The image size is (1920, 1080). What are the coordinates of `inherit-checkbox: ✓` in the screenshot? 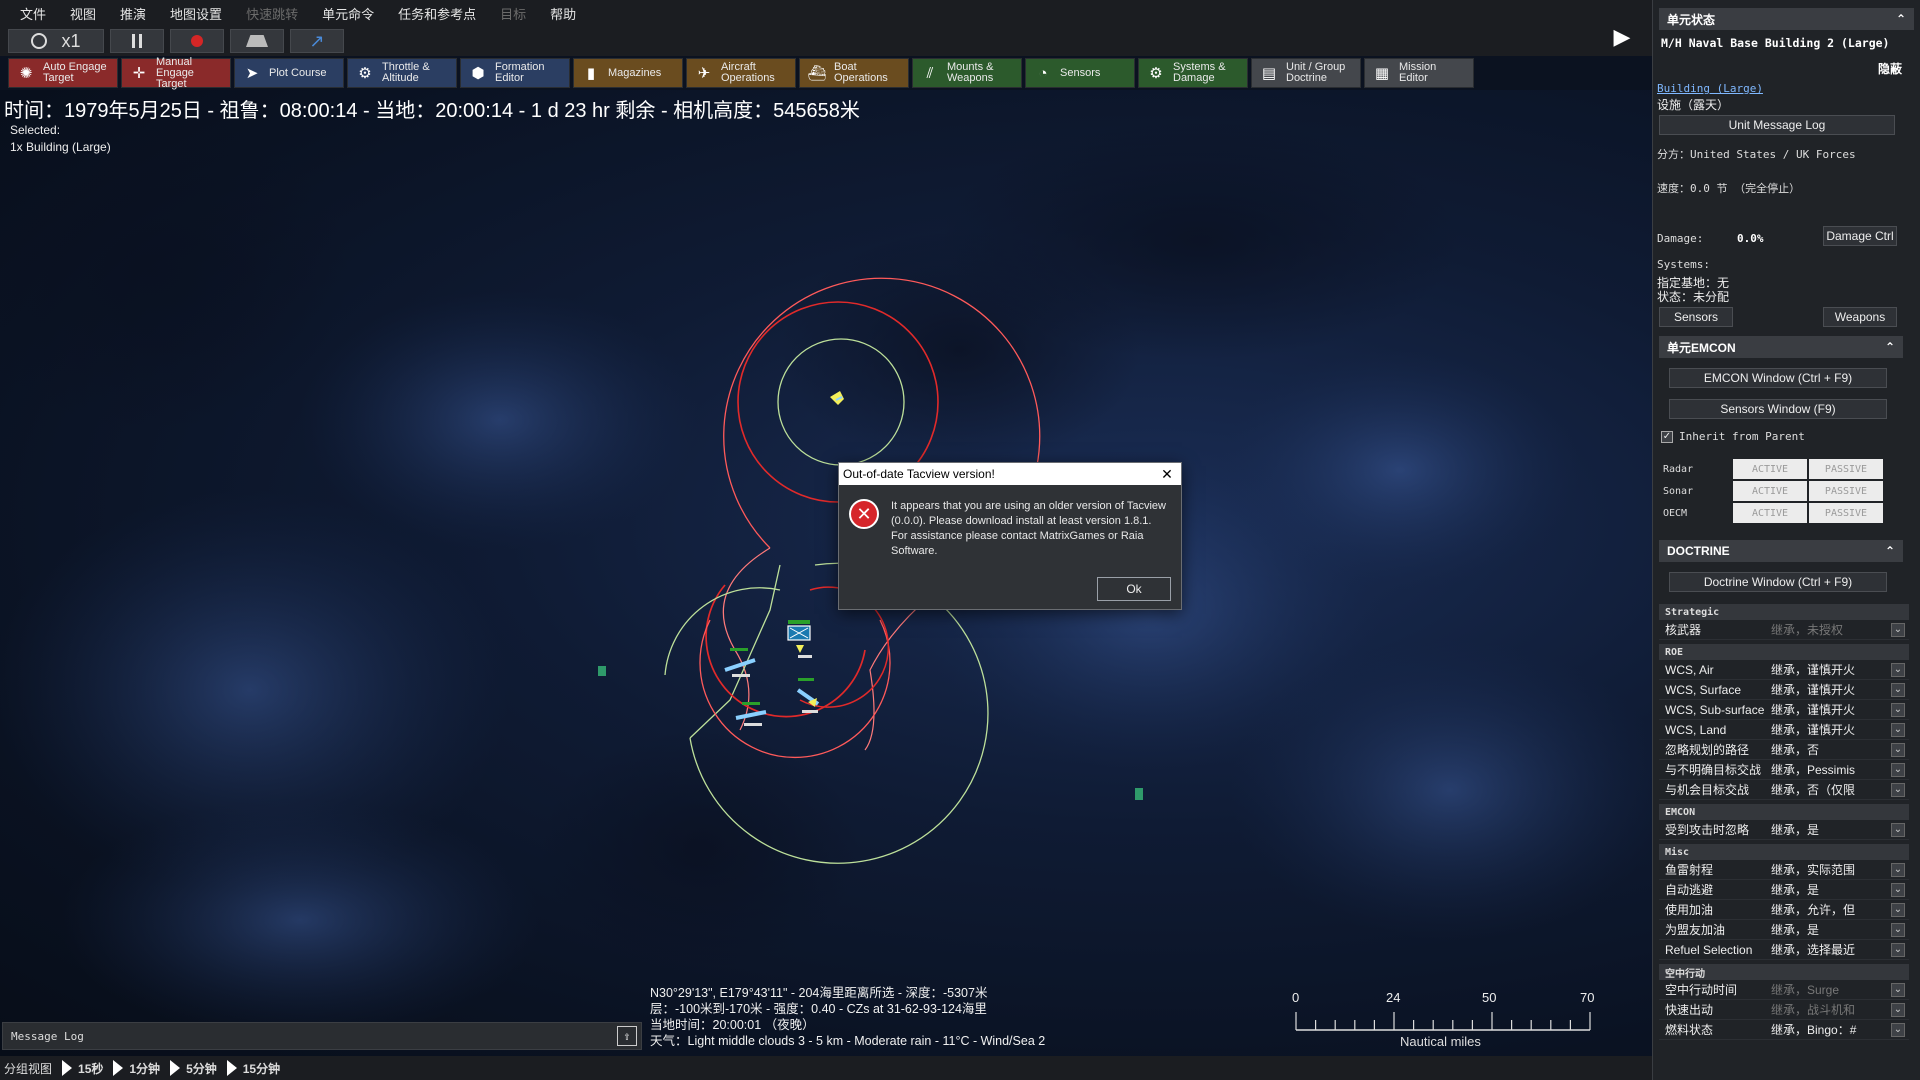 It's located at (1667, 436).